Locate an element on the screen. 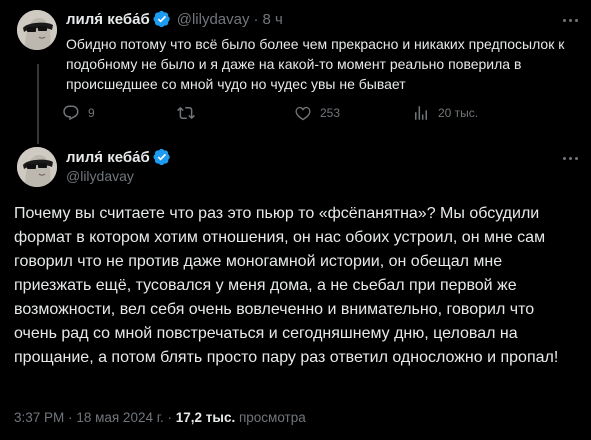 This screenshot has width=591, height=440. reply-icon is located at coordinates (71, 113).